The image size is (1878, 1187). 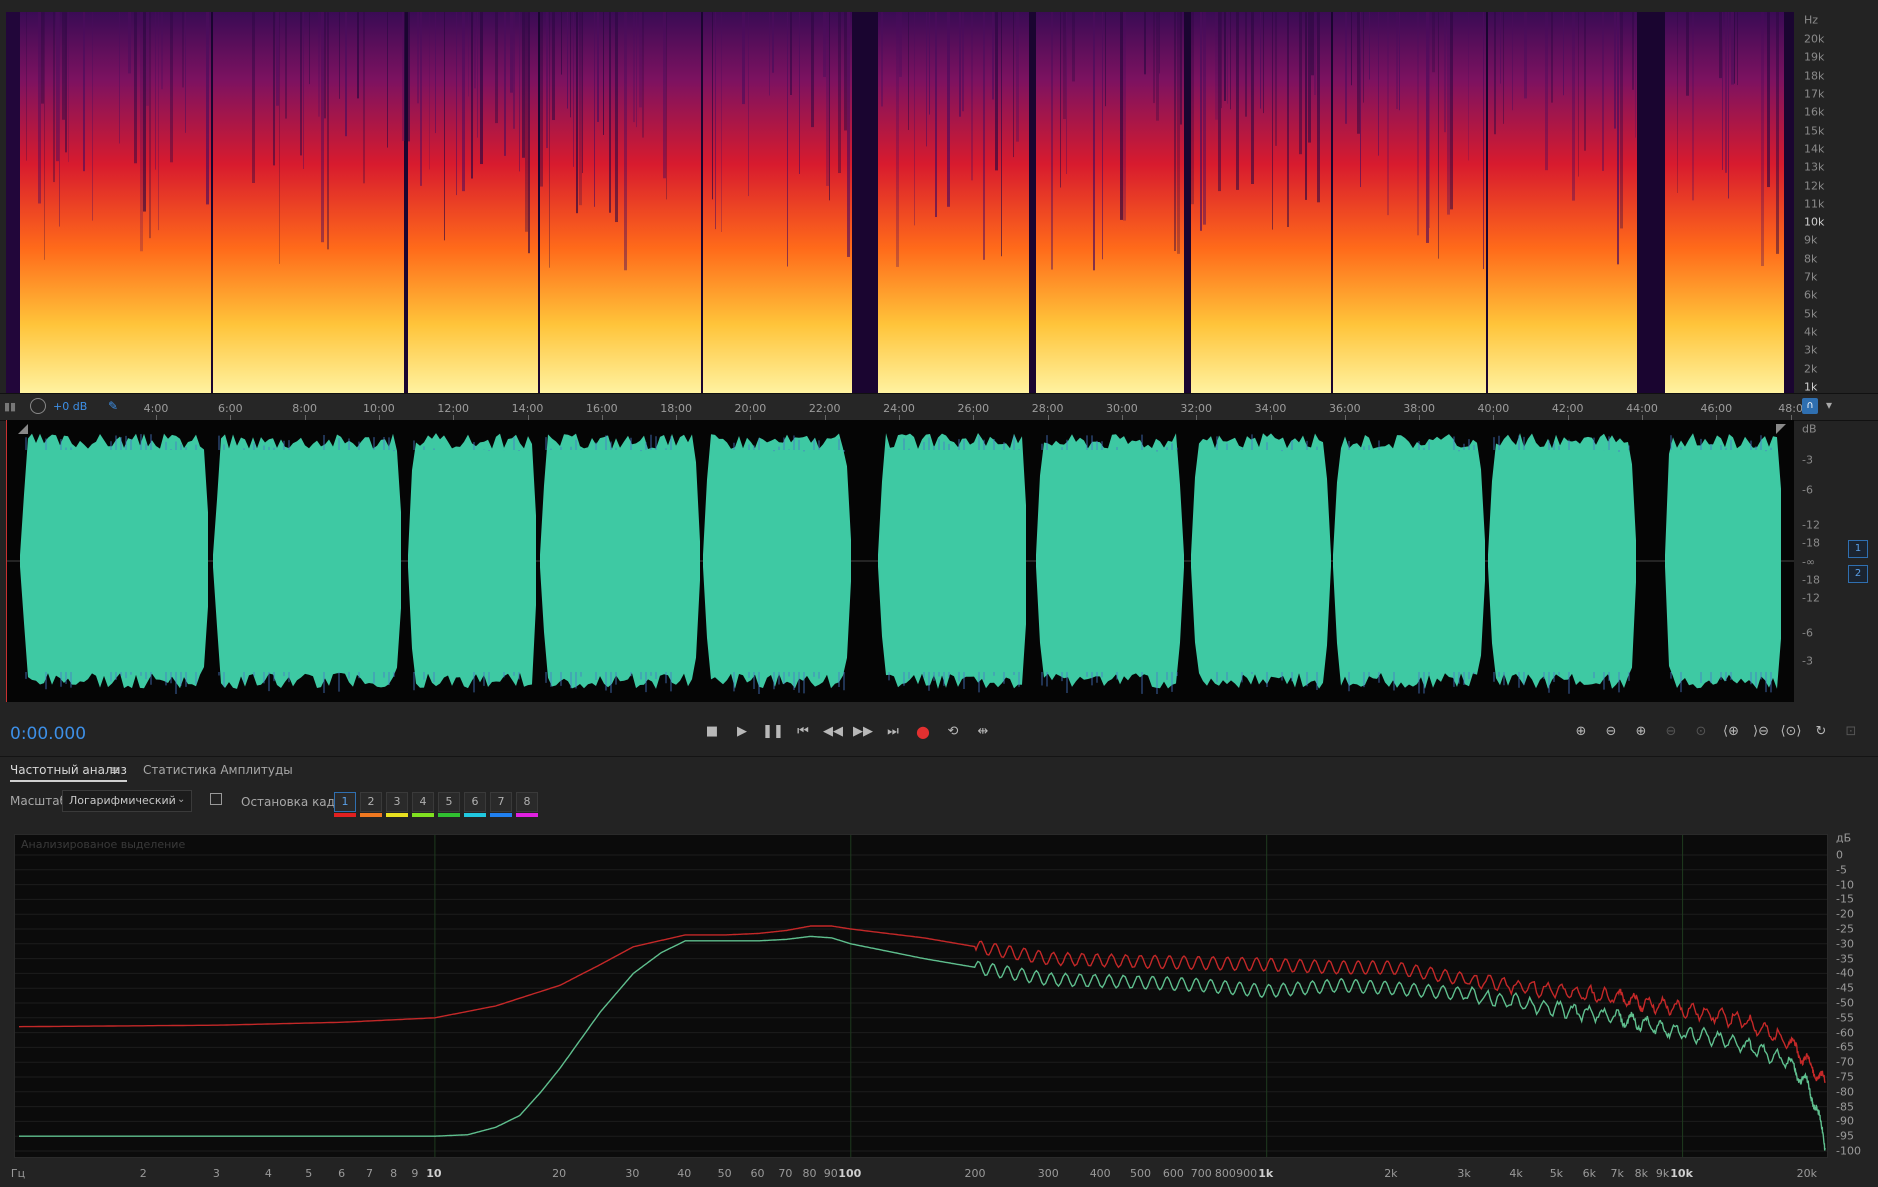 I want to click on freq-db-tick-label: -55, so click(x=1845, y=1018).